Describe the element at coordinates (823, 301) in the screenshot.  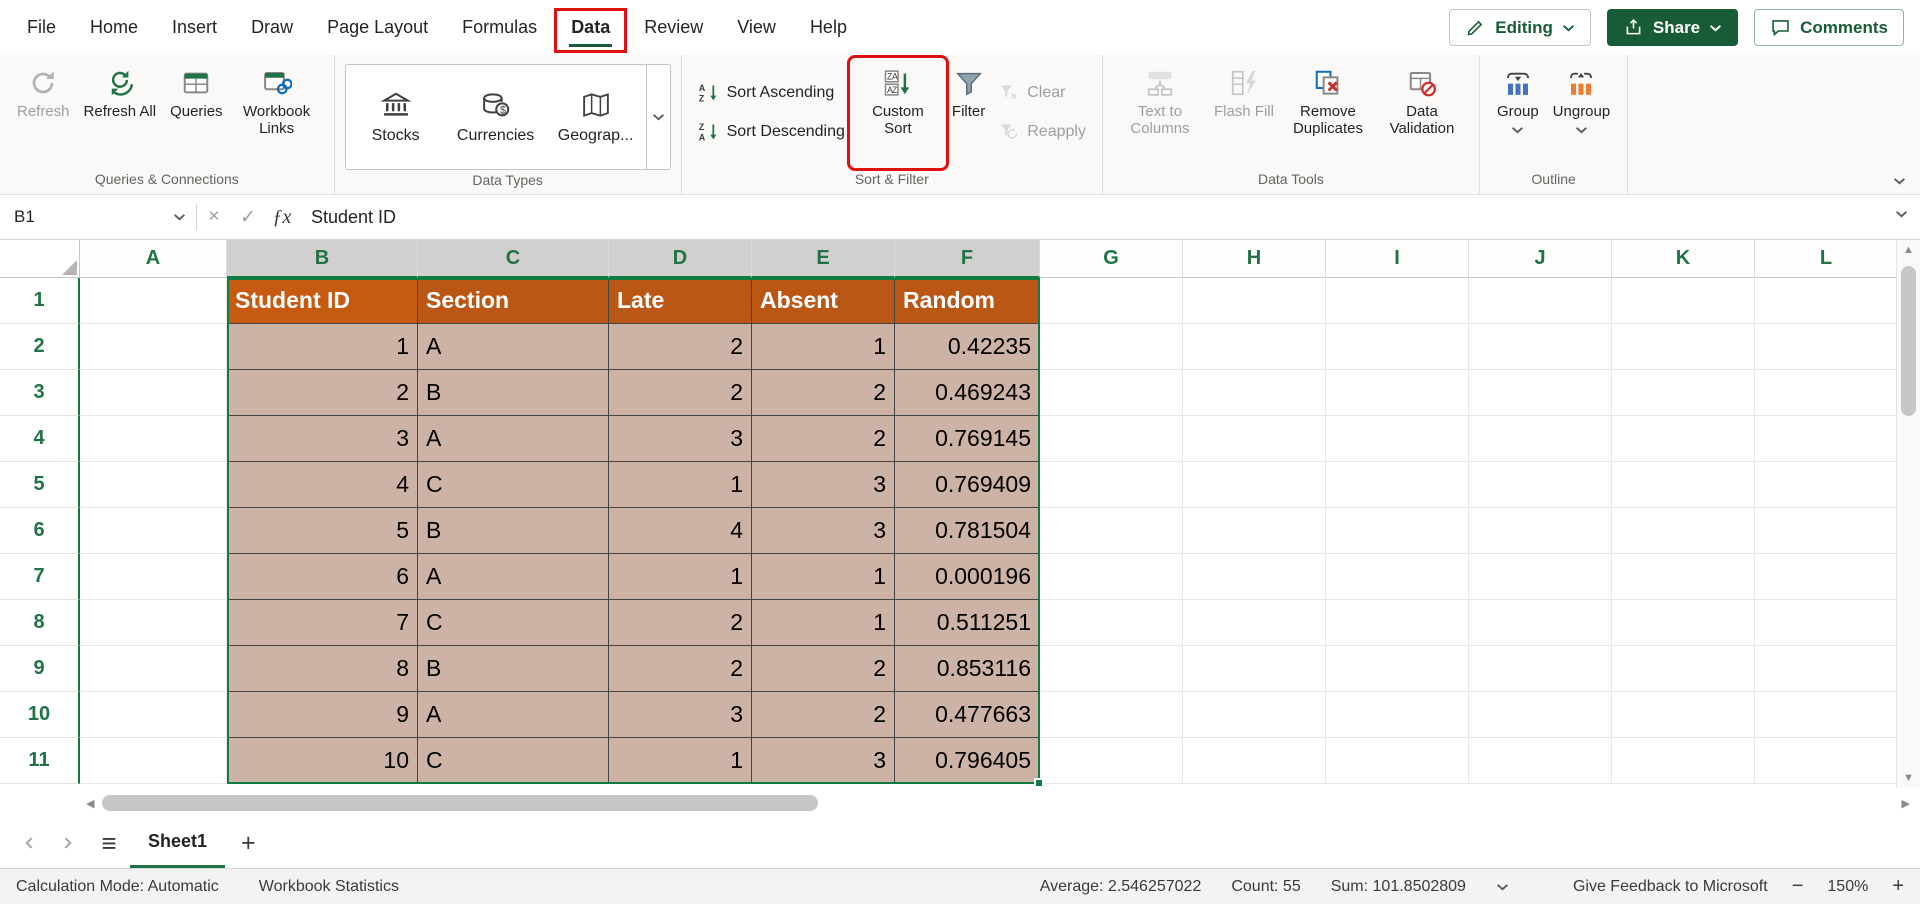
I see `cell-E1: Absent` at that location.